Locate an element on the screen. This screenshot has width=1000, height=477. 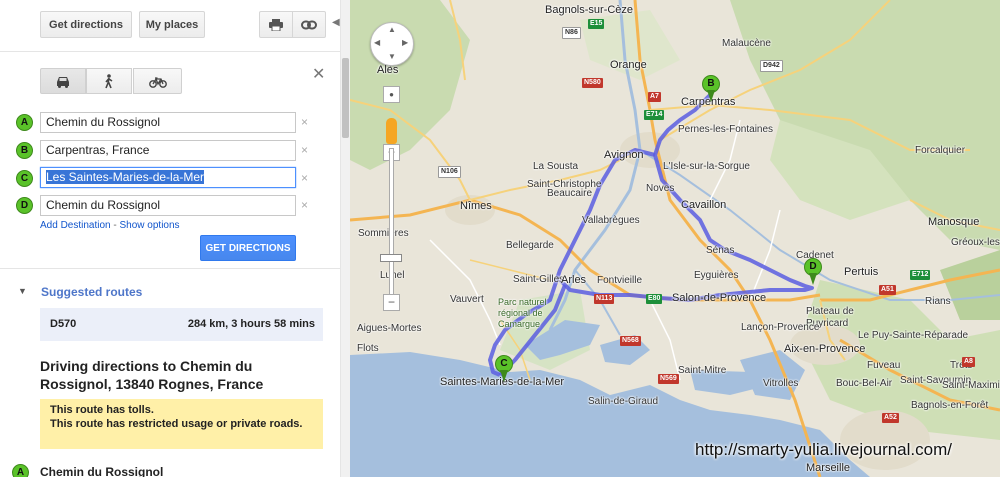
map-label: Vauvert is located at coordinates (467, 299).